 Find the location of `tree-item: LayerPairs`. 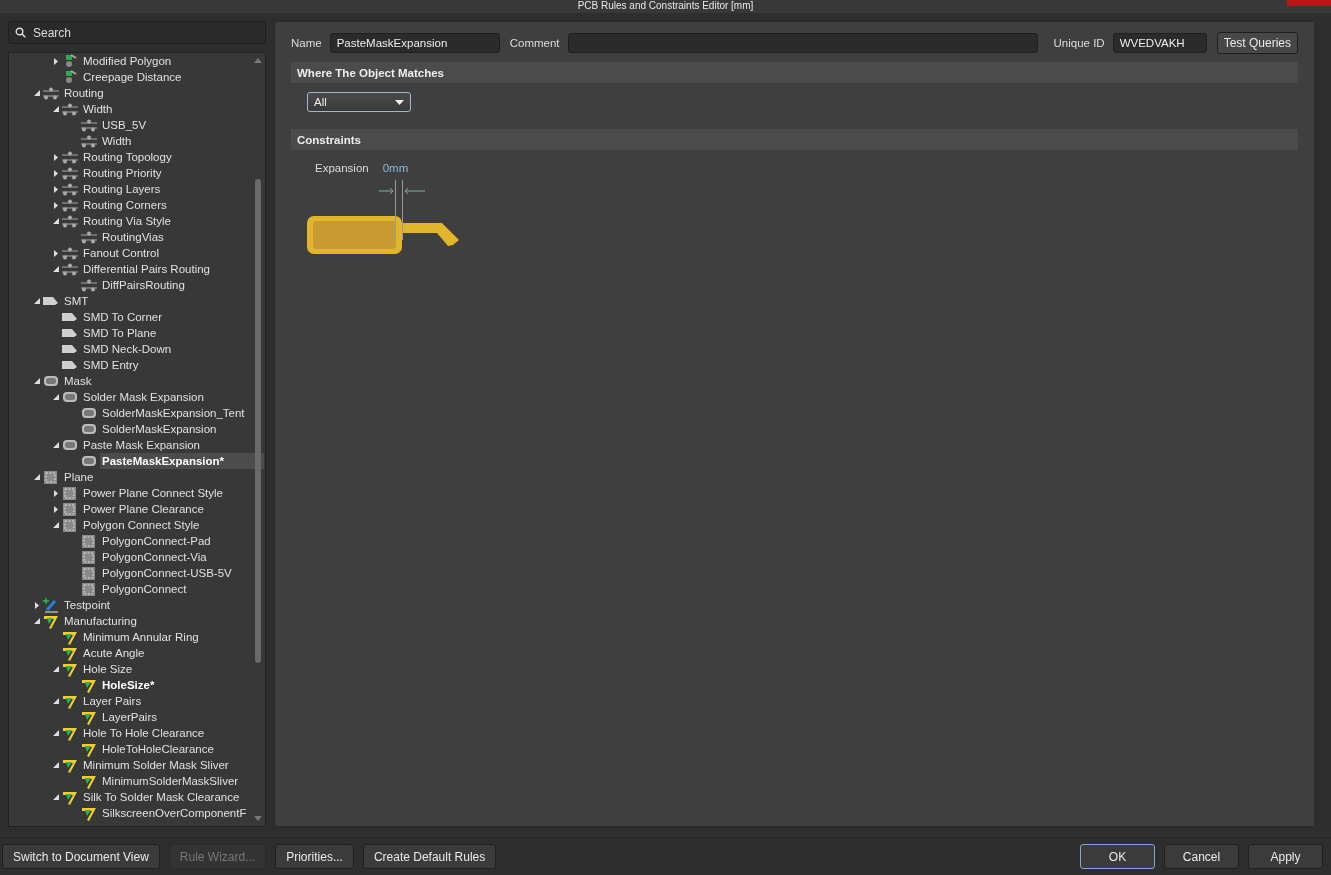

tree-item: LayerPairs is located at coordinates (129, 717).